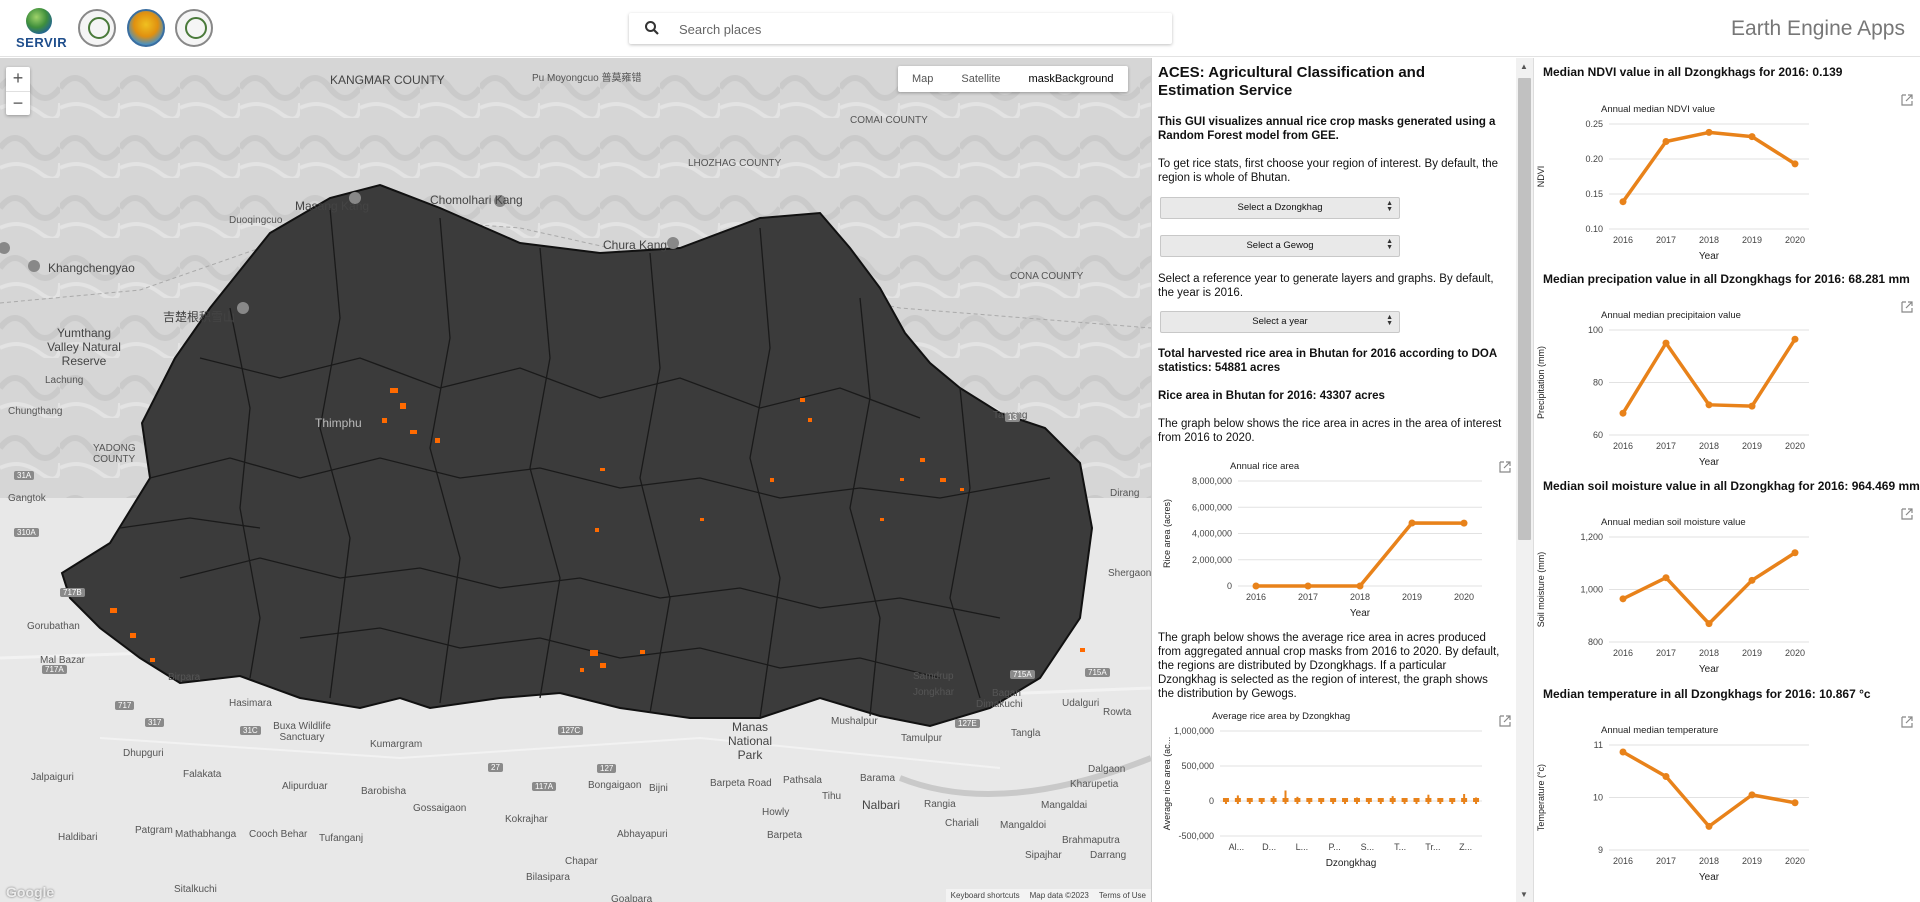 The image size is (1920, 902). I want to click on search-icon, so click(652, 28).